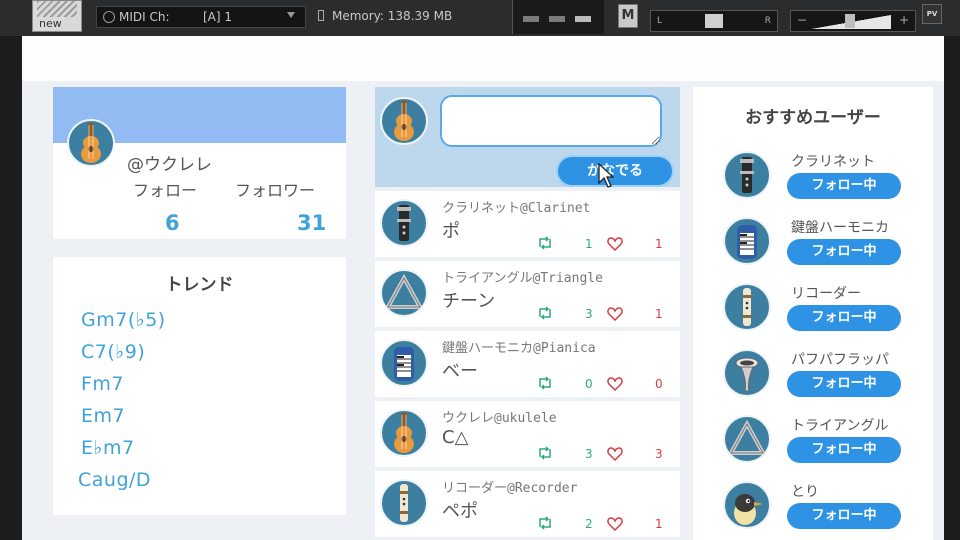 Image resolution: width=960 pixels, height=540 pixels. Describe the element at coordinates (113, 352) in the screenshot. I see `trend-item: C7(♭9)` at that location.